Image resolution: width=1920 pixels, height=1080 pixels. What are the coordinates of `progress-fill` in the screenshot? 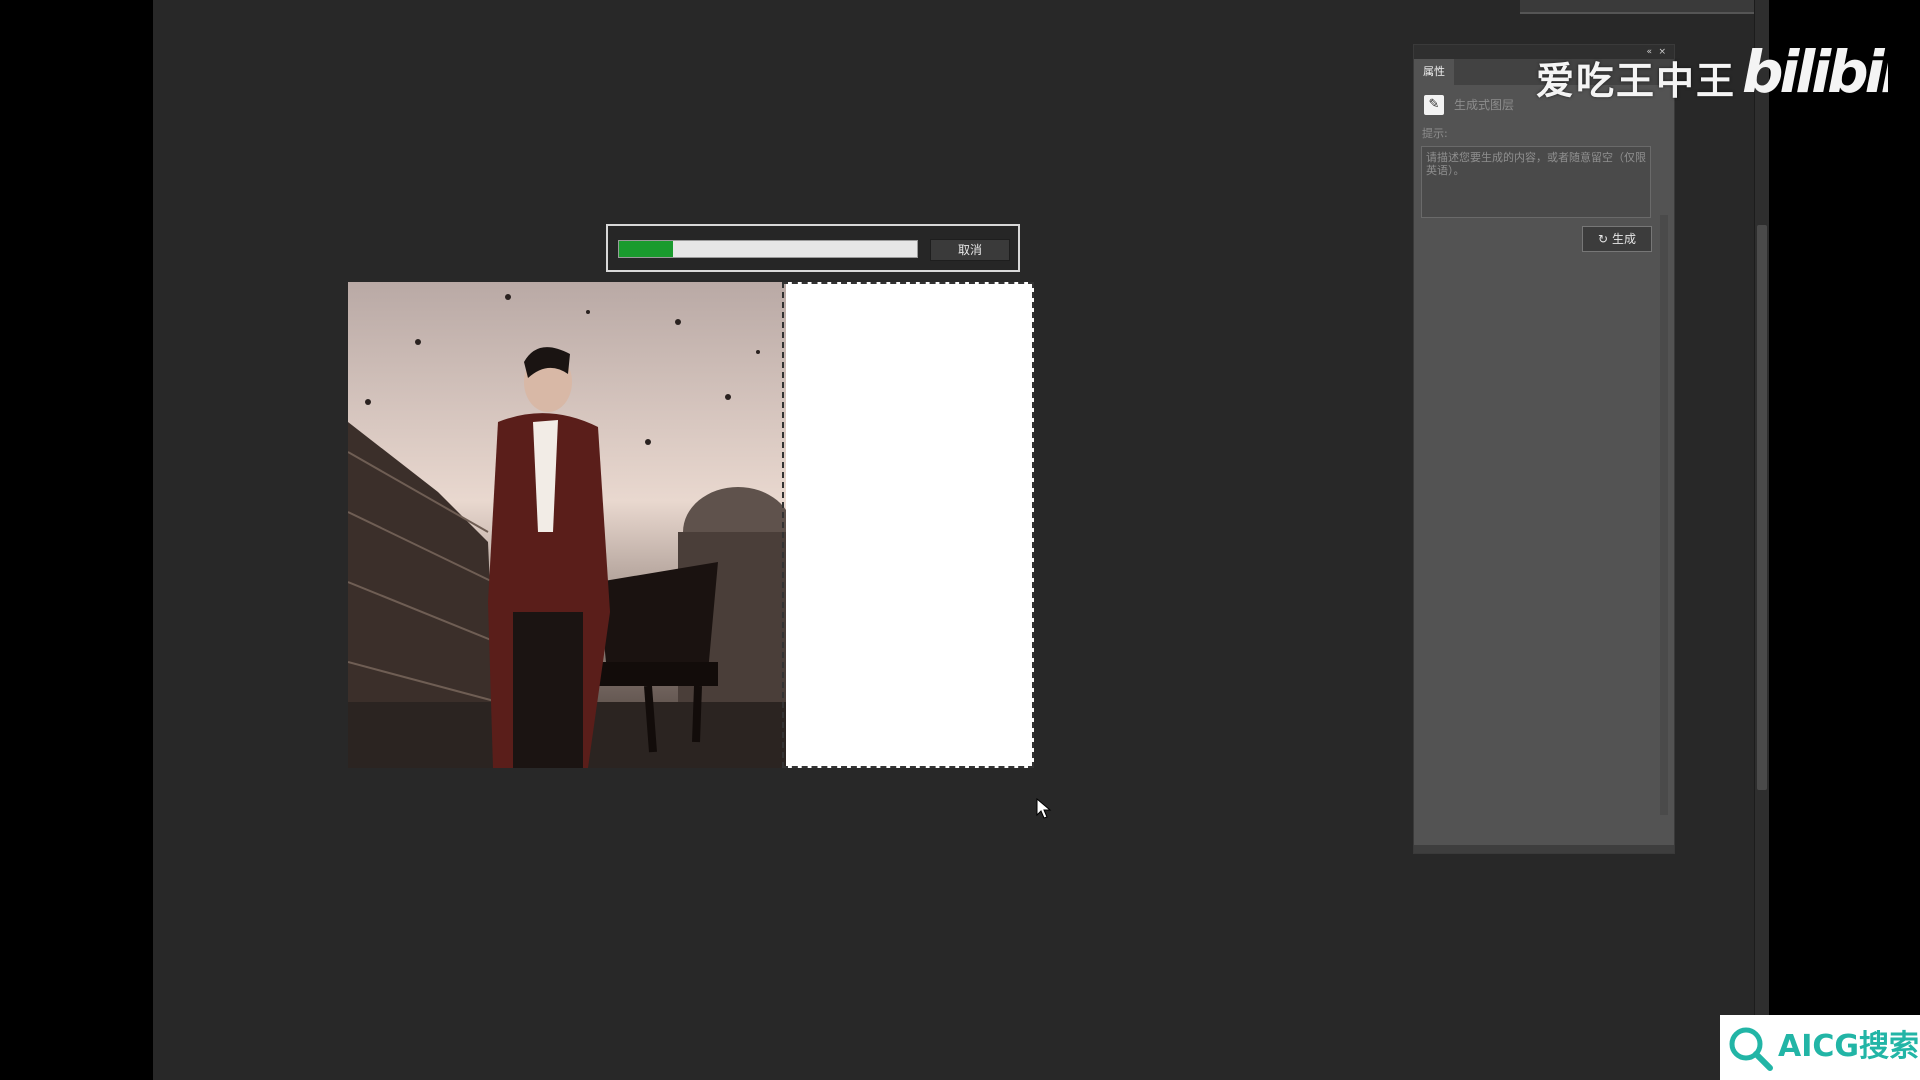 It's located at (646, 249).